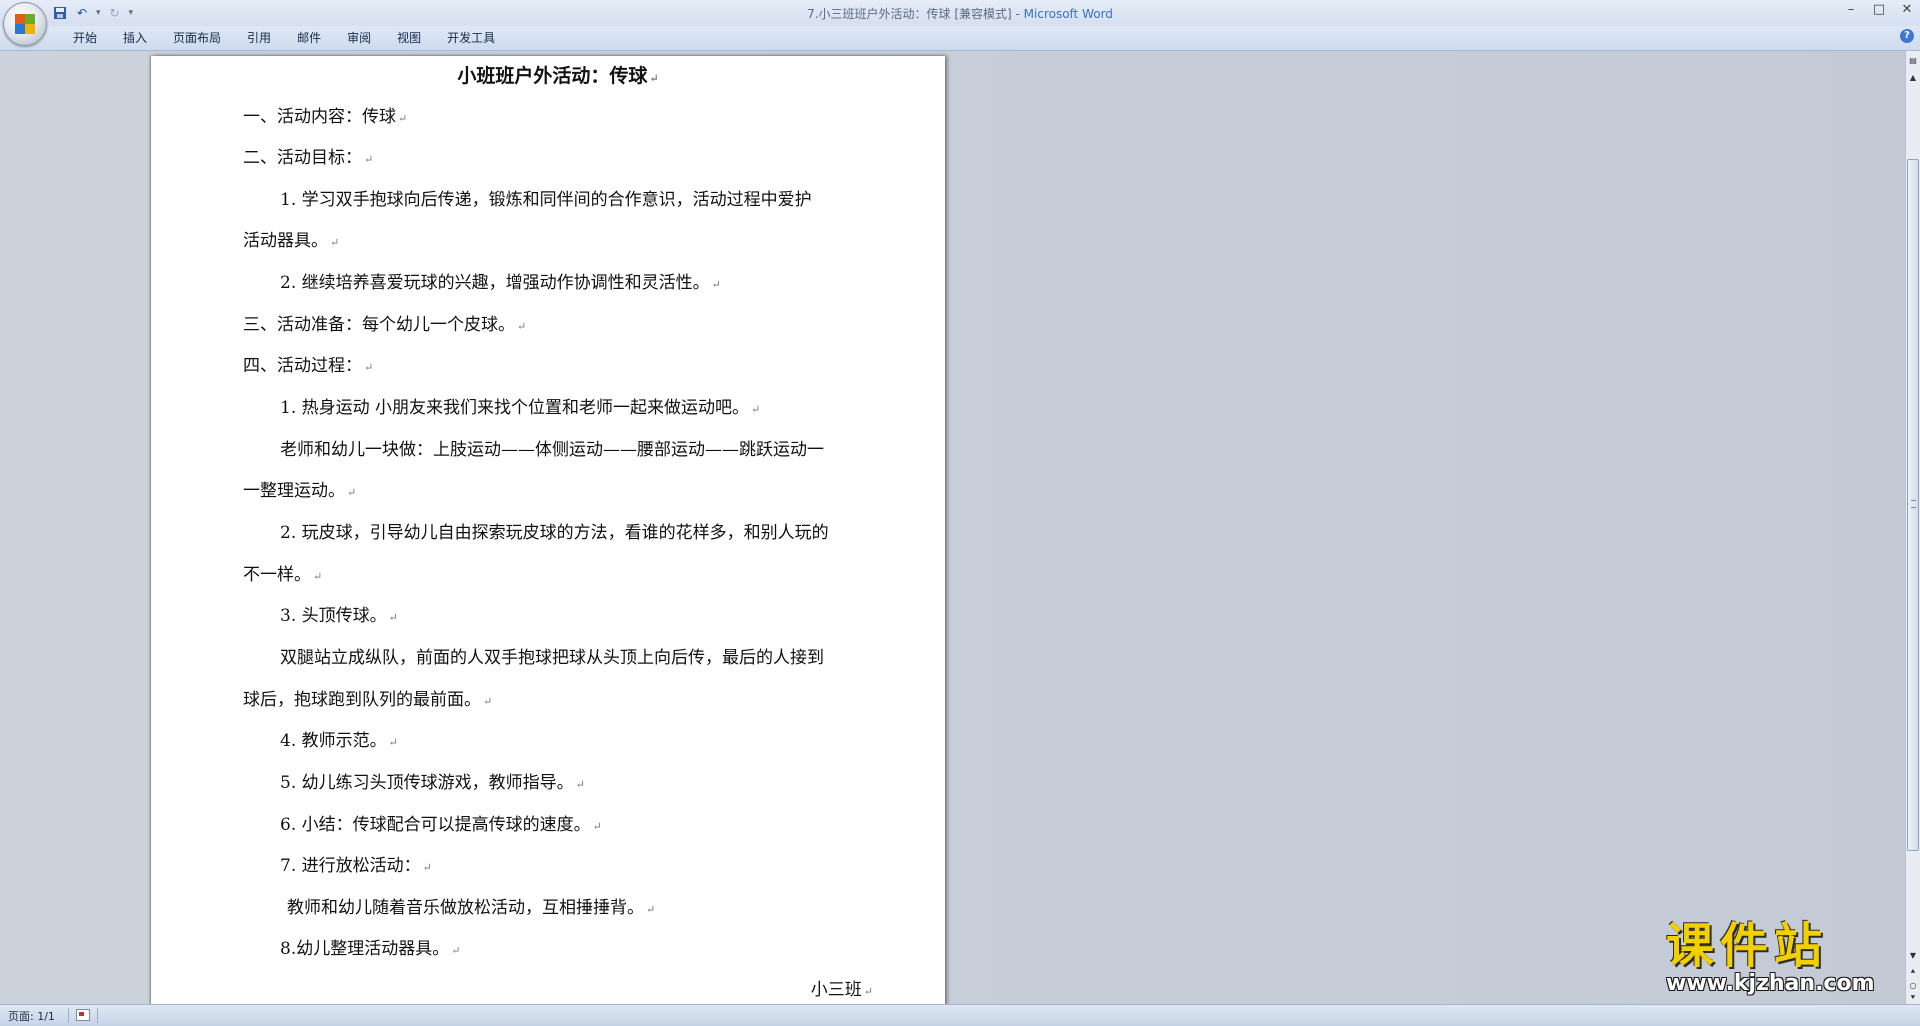 Image resolution: width=1920 pixels, height=1026 pixels. What do you see at coordinates (409, 38) in the screenshot?
I see `tab-view: 视图` at bounding box center [409, 38].